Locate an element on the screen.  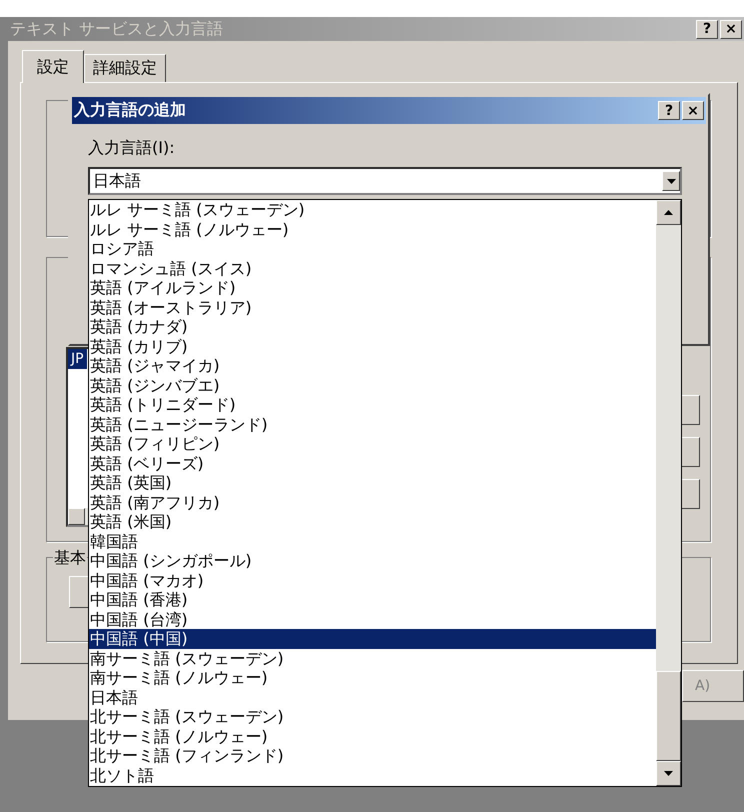
dropdown-item: 北サーミ語 (フィンランド) is located at coordinates (372, 756).